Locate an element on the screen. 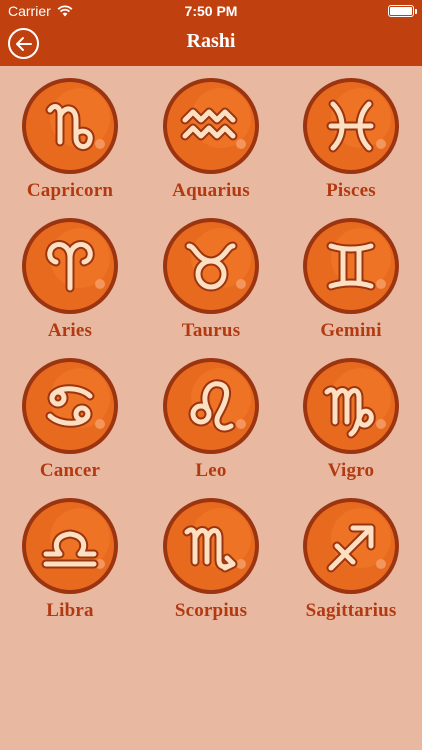 Image resolution: width=422 pixels, height=750 pixels. zodiac-label: Capricorn is located at coordinates (70, 190).